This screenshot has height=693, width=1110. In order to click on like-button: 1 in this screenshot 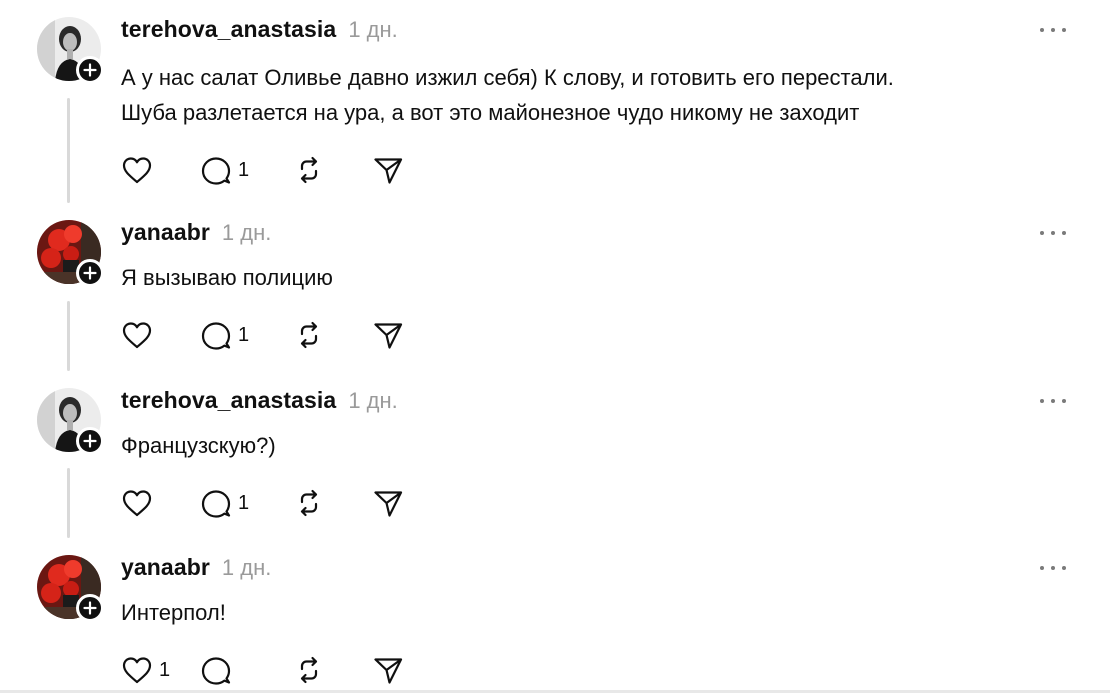, I will do `click(160, 670)`.